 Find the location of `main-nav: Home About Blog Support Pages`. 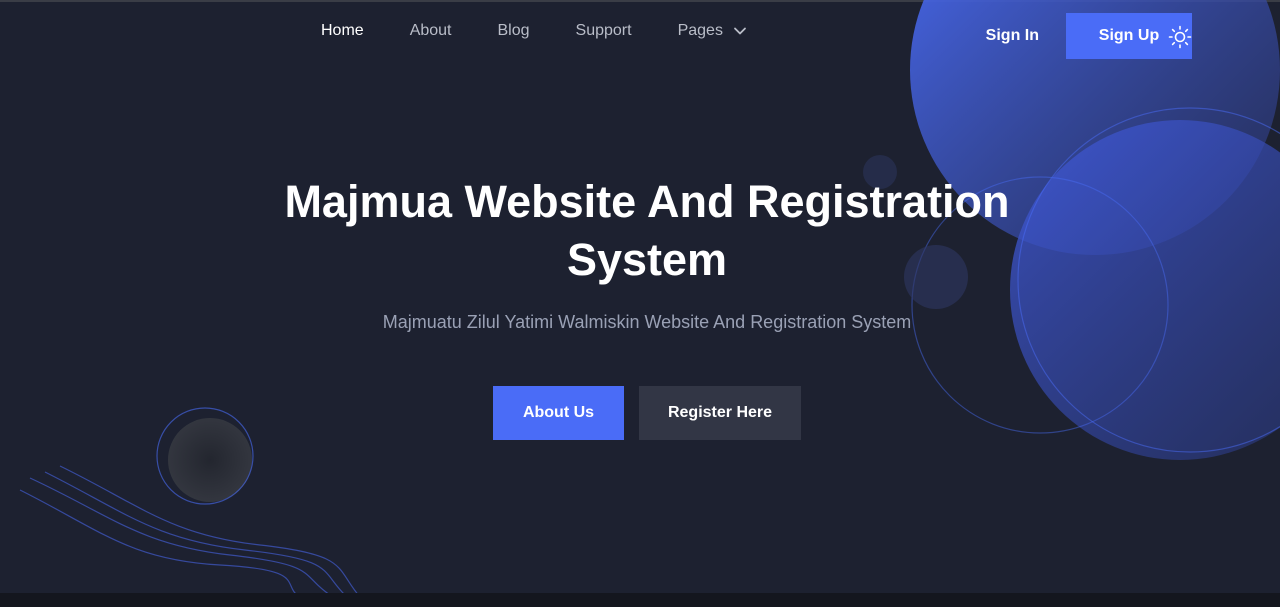

main-nav: Home About Blog Support Pages is located at coordinates (546, 31).